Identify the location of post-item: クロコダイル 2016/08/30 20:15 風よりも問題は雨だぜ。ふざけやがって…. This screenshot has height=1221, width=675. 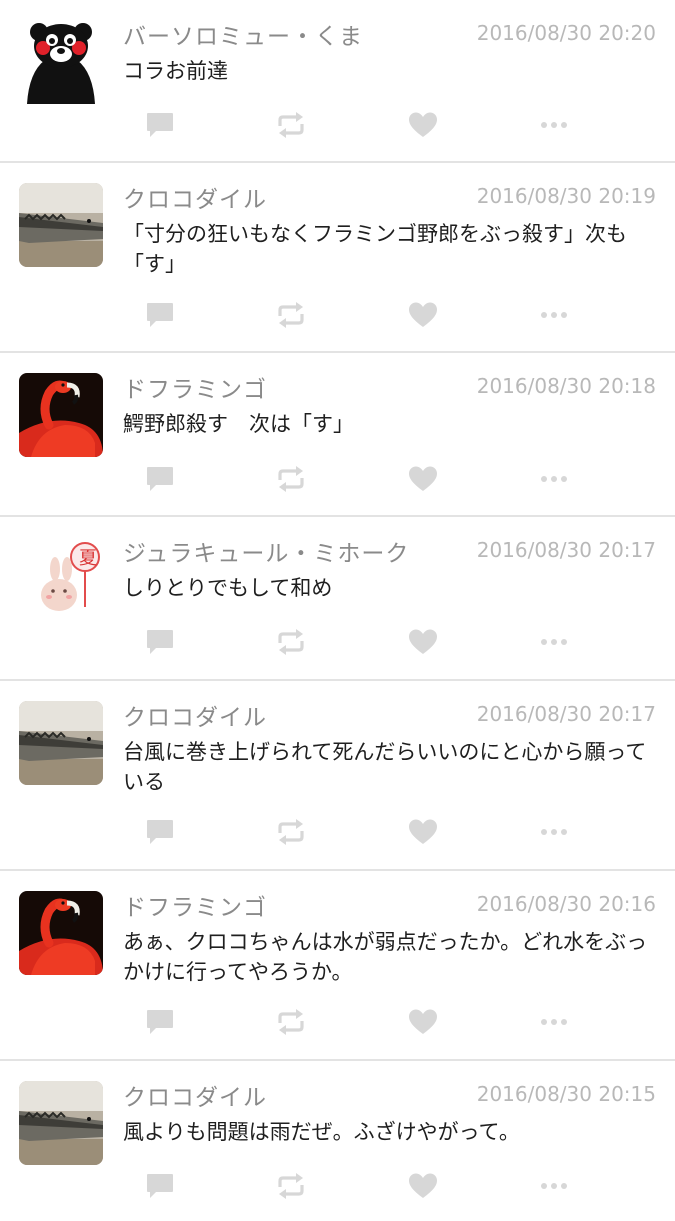
(337, 1141).